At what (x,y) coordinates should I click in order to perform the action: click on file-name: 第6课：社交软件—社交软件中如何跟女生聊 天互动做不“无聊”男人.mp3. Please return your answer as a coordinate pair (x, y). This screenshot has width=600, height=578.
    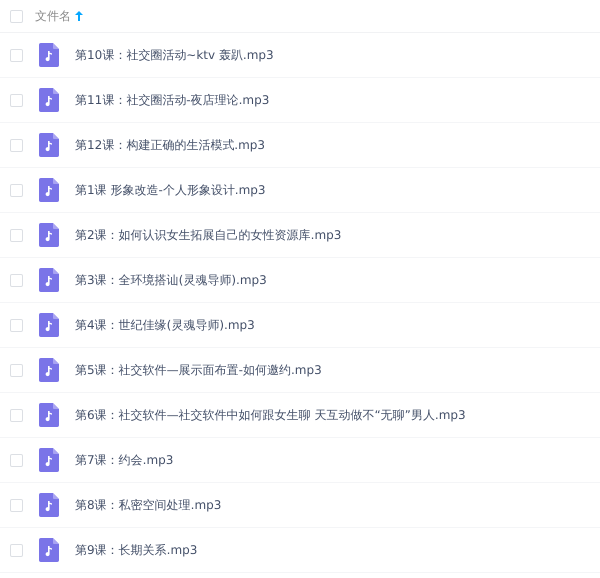
    Looking at the image, I should click on (270, 415).